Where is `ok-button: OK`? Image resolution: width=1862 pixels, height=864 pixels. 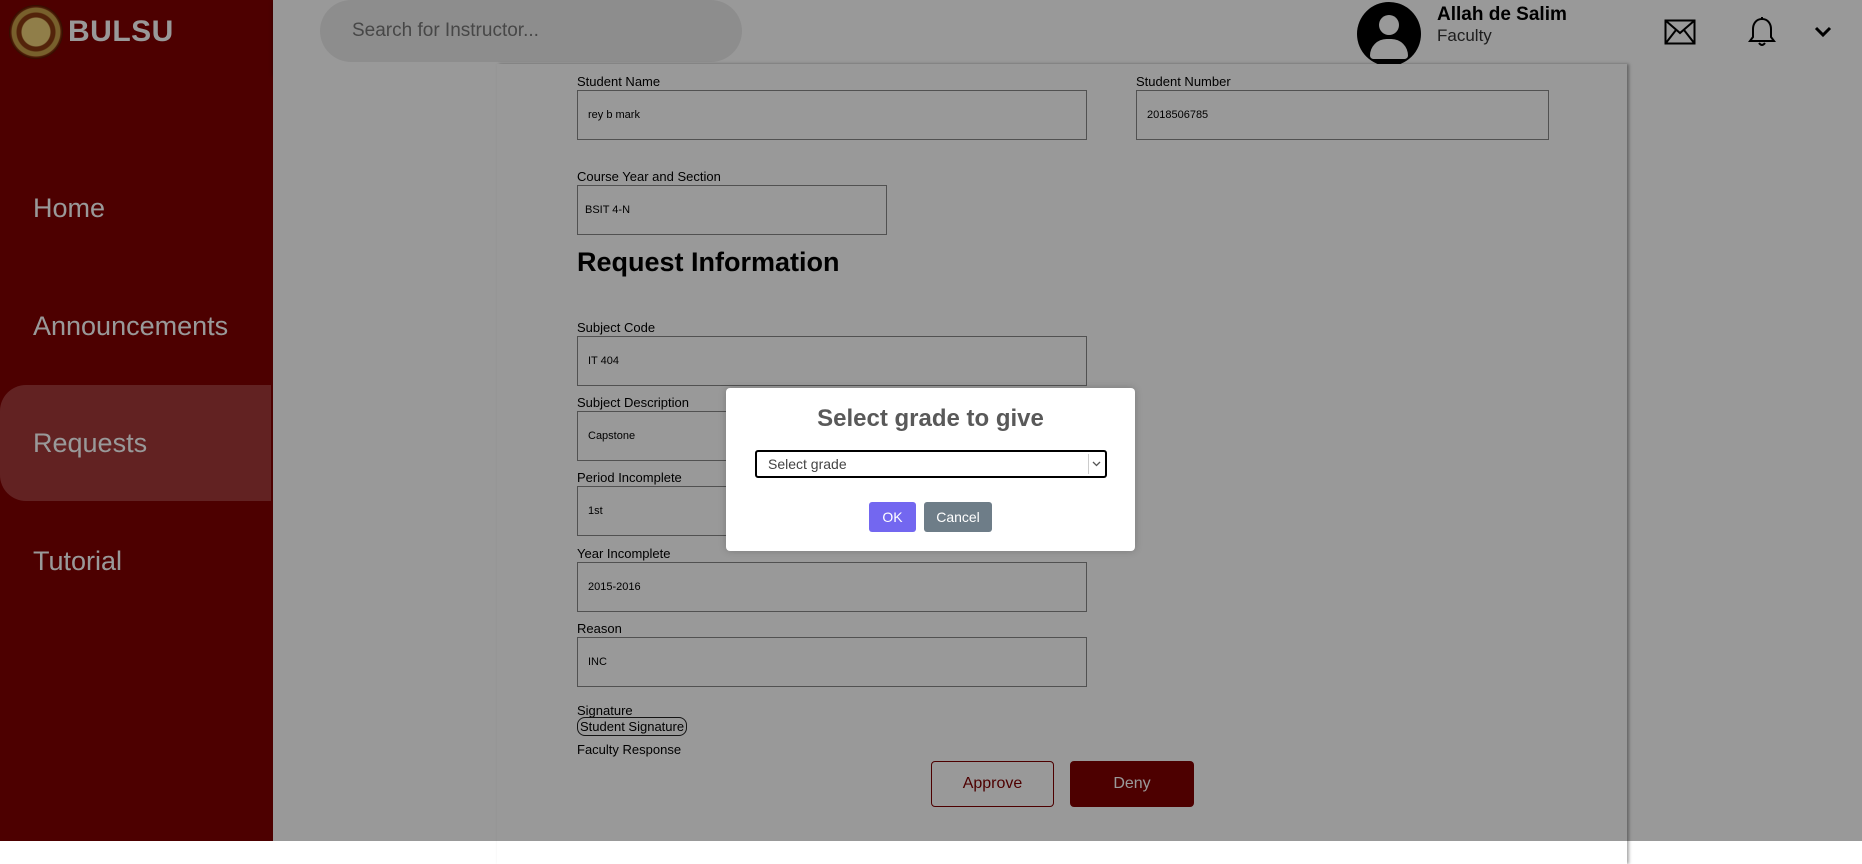
ok-button: OK is located at coordinates (892, 517).